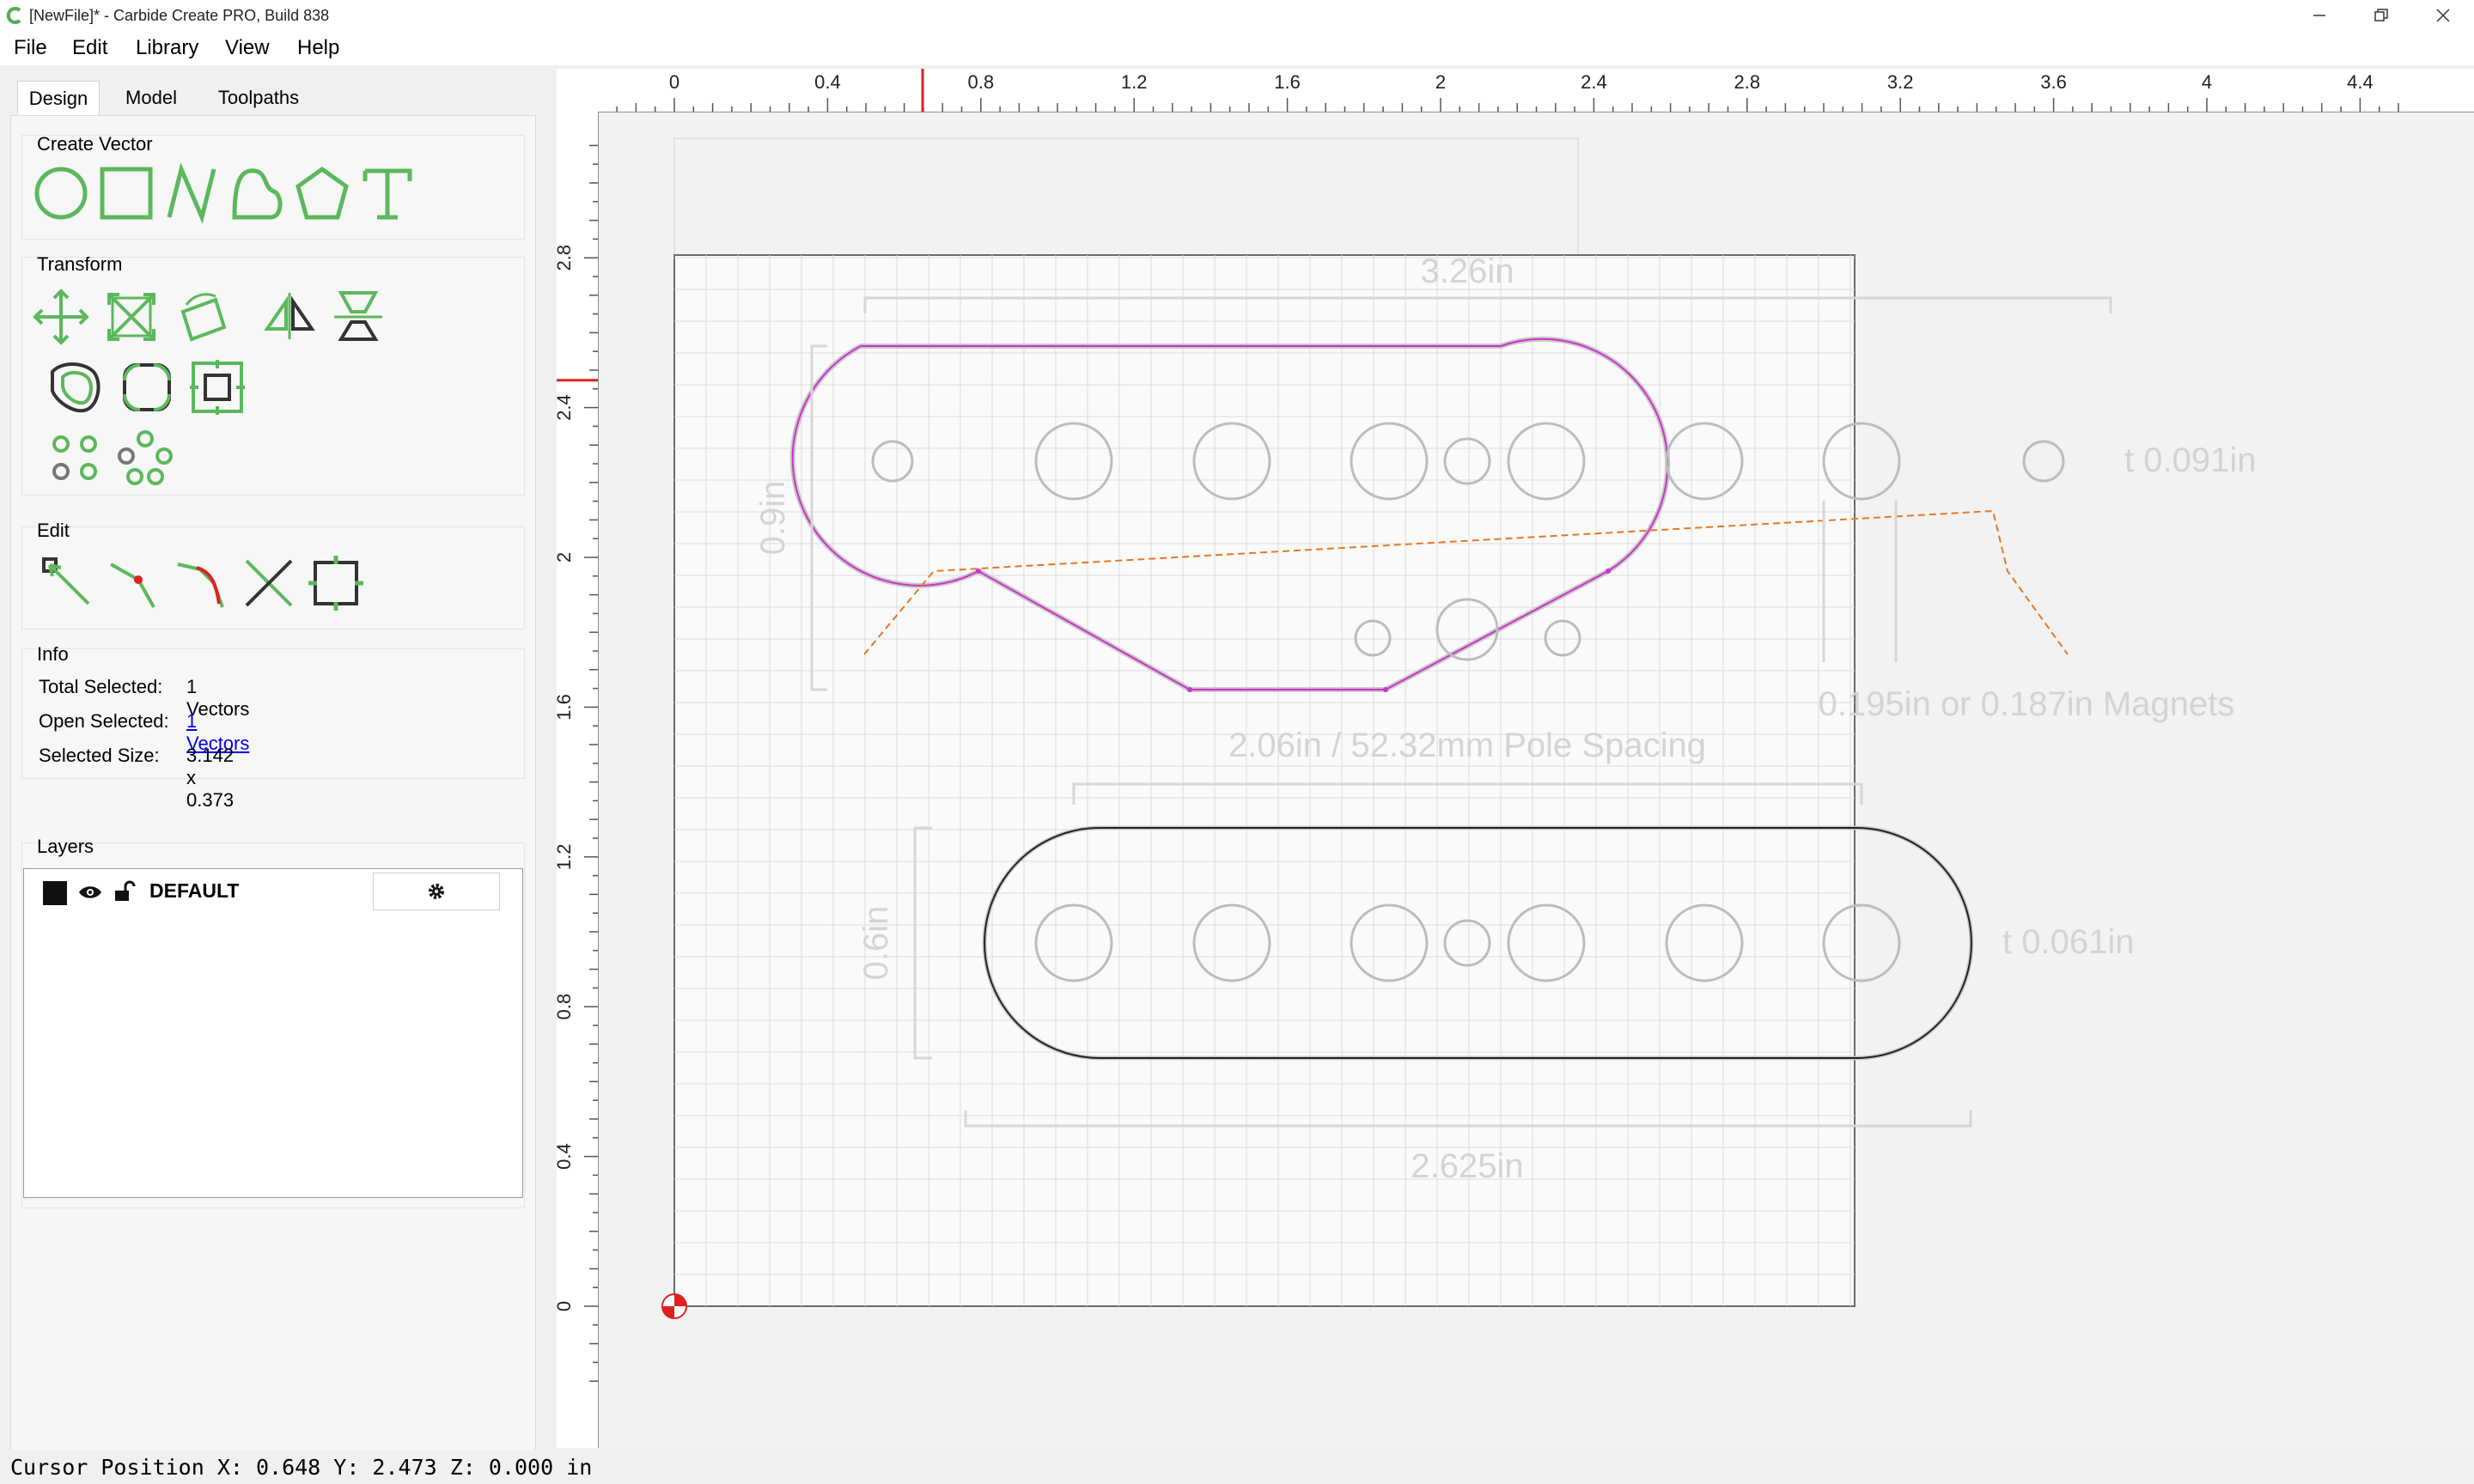 The height and width of the screenshot is (1484, 2474). What do you see at coordinates (210, 778) in the screenshot?
I see `selected-size-value: 3.142 x 0.373` at bounding box center [210, 778].